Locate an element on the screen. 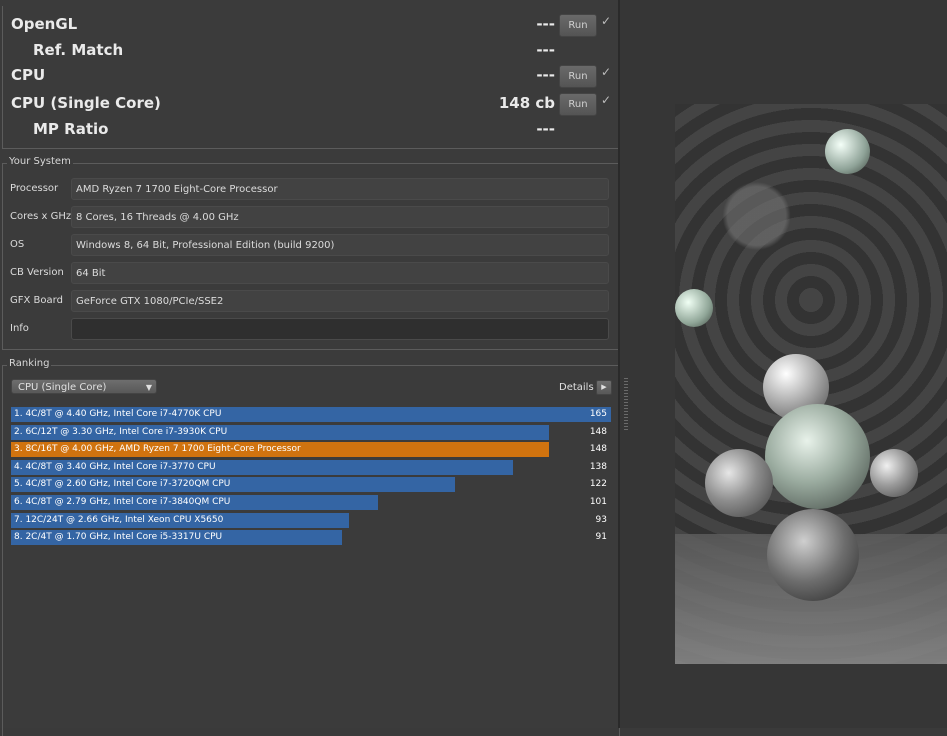 Image resolution: width=947 pixels, height=736 pixels. system-label: CB Version is located at coordinates (37, 272).